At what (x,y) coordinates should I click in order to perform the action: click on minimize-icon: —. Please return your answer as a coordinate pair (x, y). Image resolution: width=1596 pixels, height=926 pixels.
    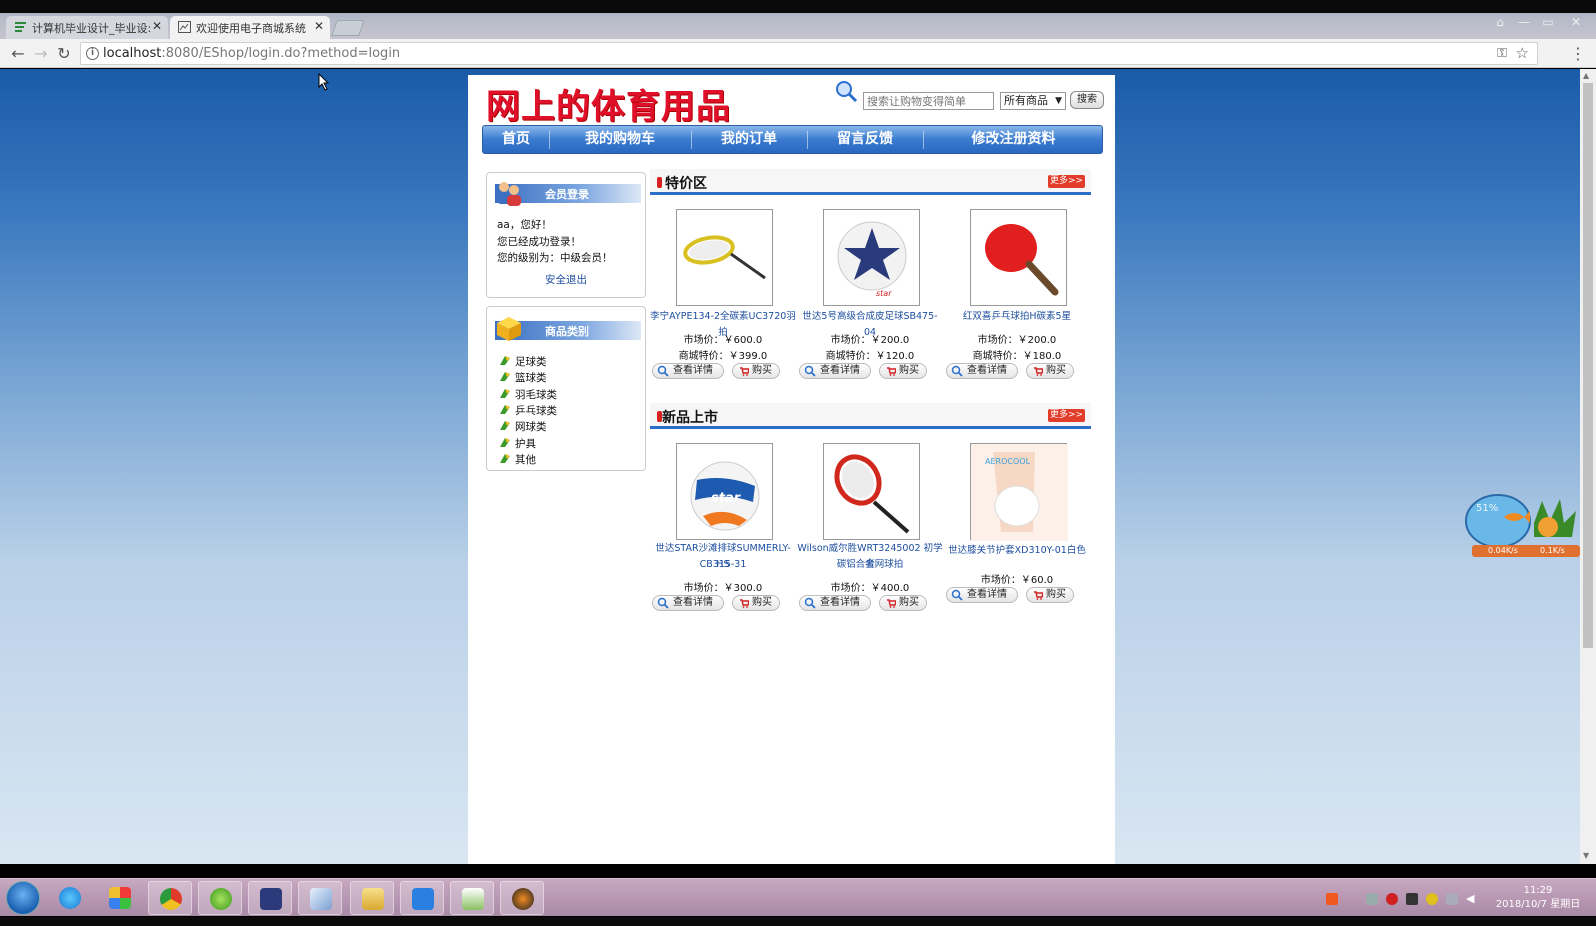
    Looking at the image, I should click on (1524, 22).